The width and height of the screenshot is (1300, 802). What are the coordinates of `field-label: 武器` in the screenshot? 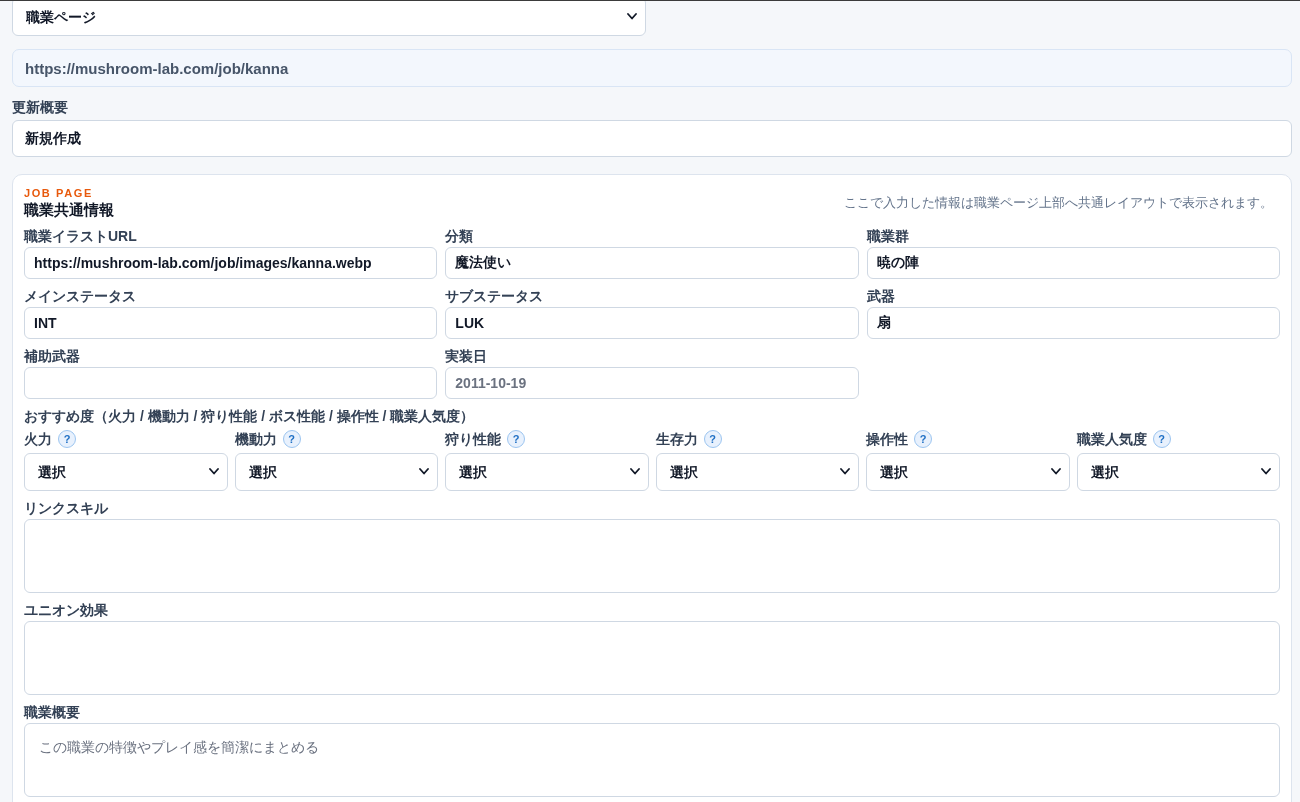 It's located at (881, 296).